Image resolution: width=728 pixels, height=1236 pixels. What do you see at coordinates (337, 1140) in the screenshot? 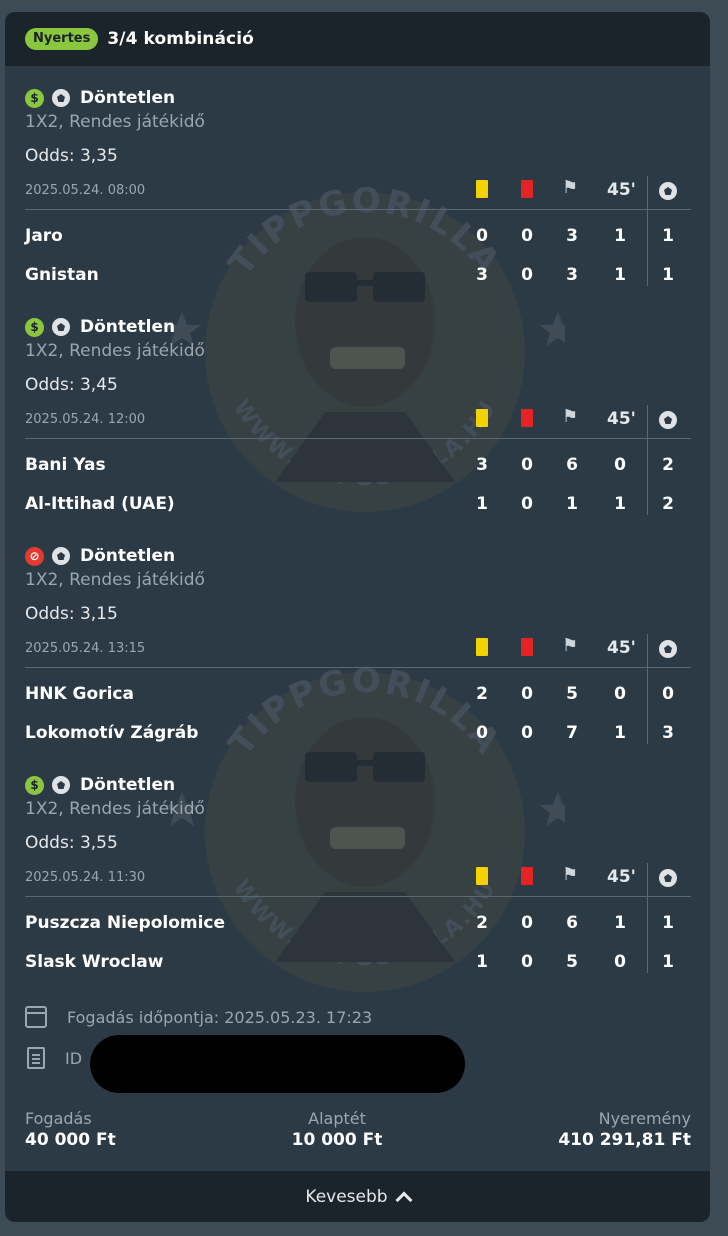
I see `base-stake-value: 10 000 Ft` at bounding box center [337, 1140].